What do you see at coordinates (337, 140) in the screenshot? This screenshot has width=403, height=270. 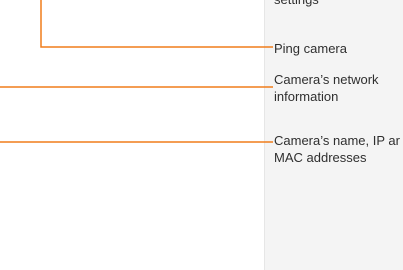 I see `label-name-line-1: Camera’s name, IP ar` at bounding box center [337, 140].